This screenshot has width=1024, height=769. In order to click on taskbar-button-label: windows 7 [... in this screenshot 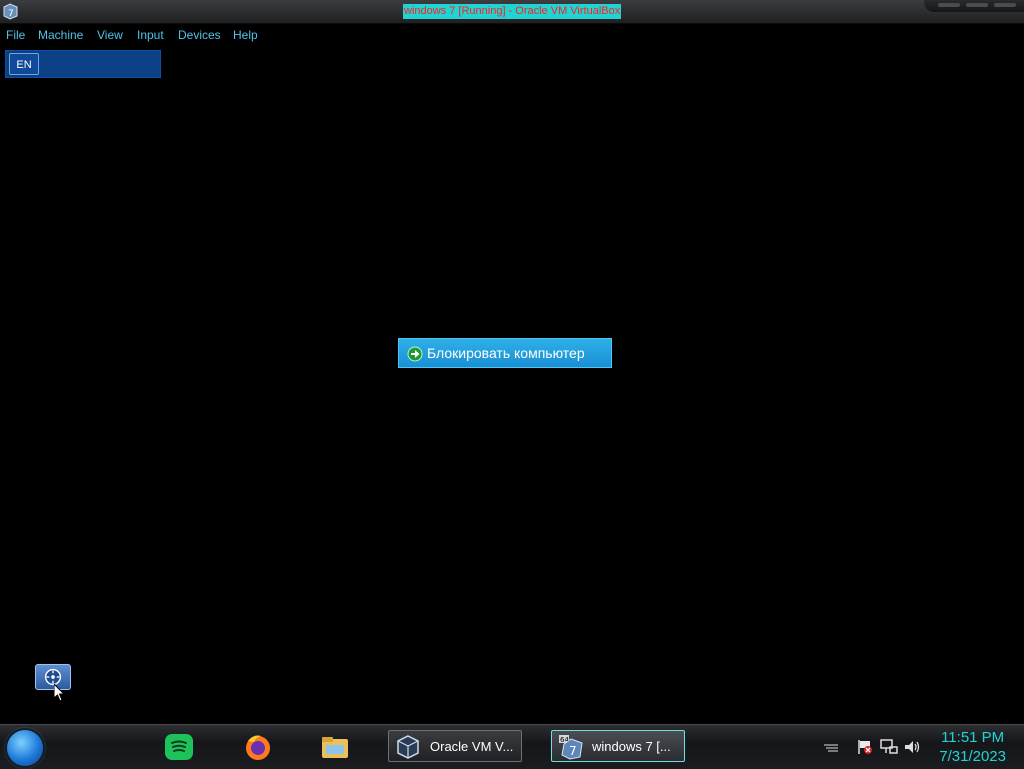, I will do `click(631, 746)`.